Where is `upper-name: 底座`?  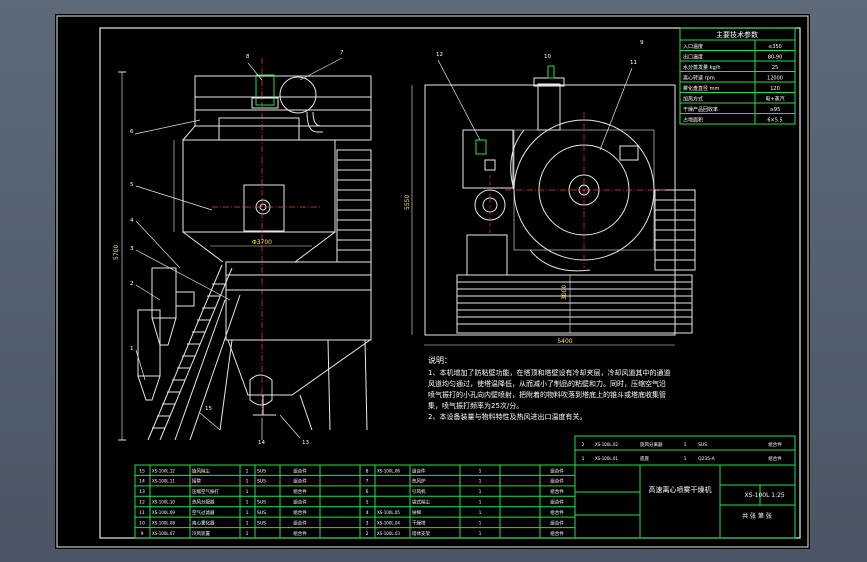
upper-name: 底座 is located at coordinates (644, 458).